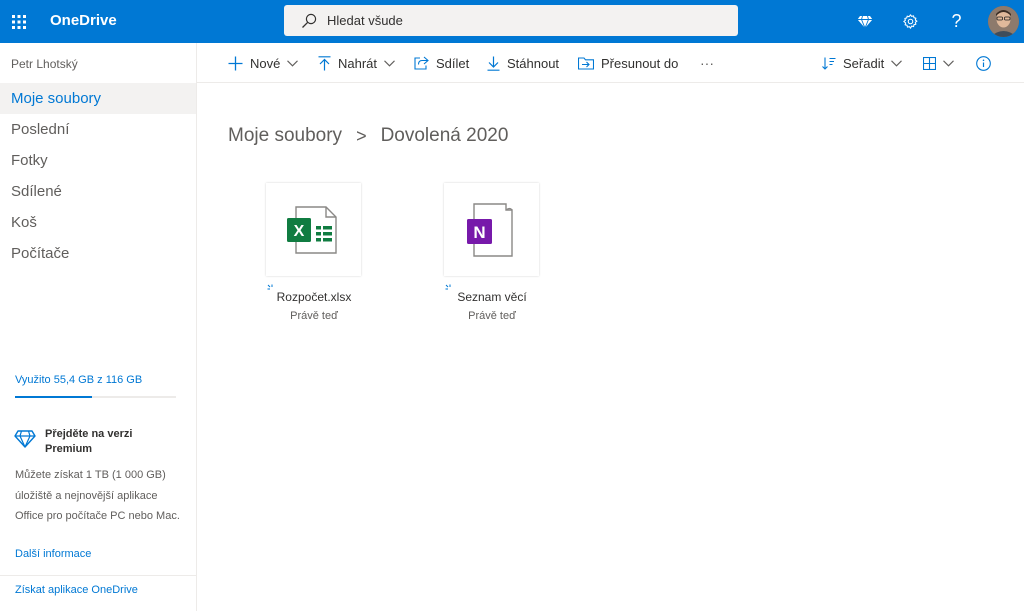  Describe the element at coordinates (492, 297) in the screenshot. I see `file-name: Seznam věcí` at that location.